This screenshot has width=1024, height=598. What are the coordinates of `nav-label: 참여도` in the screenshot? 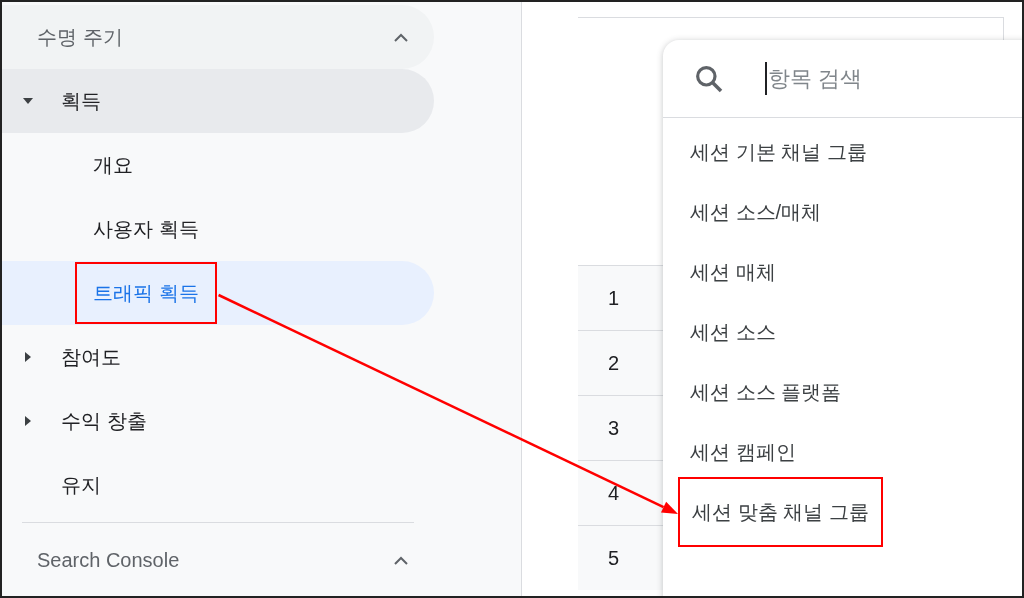 It's located at (91, 357).